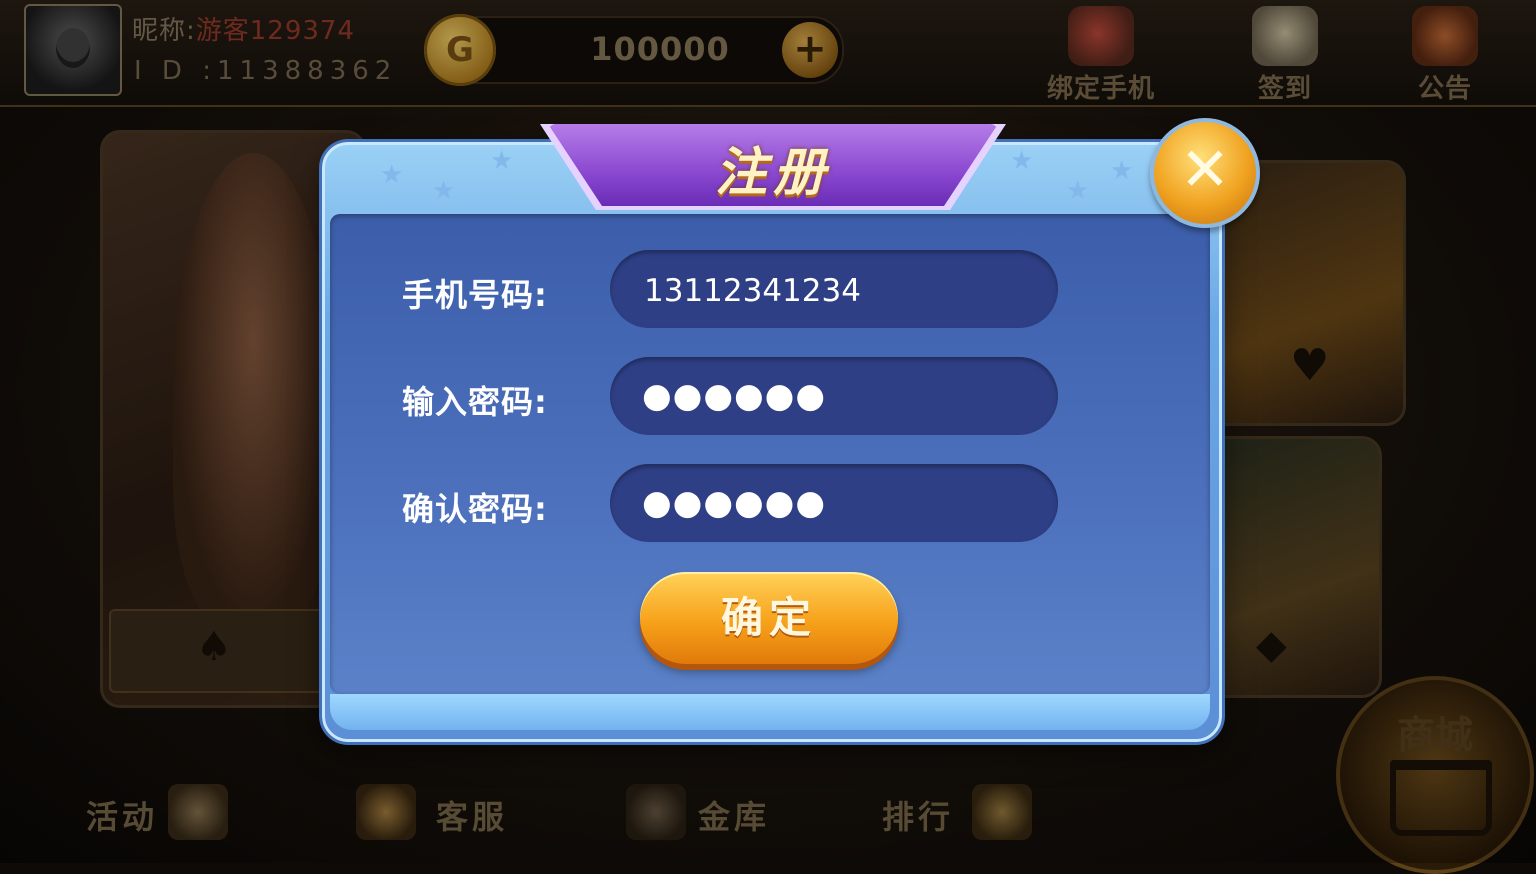 The height and width of the screenshot is (874, 1536). I want to click on confirm-password-label: 确认密码:, so click(475, 509).